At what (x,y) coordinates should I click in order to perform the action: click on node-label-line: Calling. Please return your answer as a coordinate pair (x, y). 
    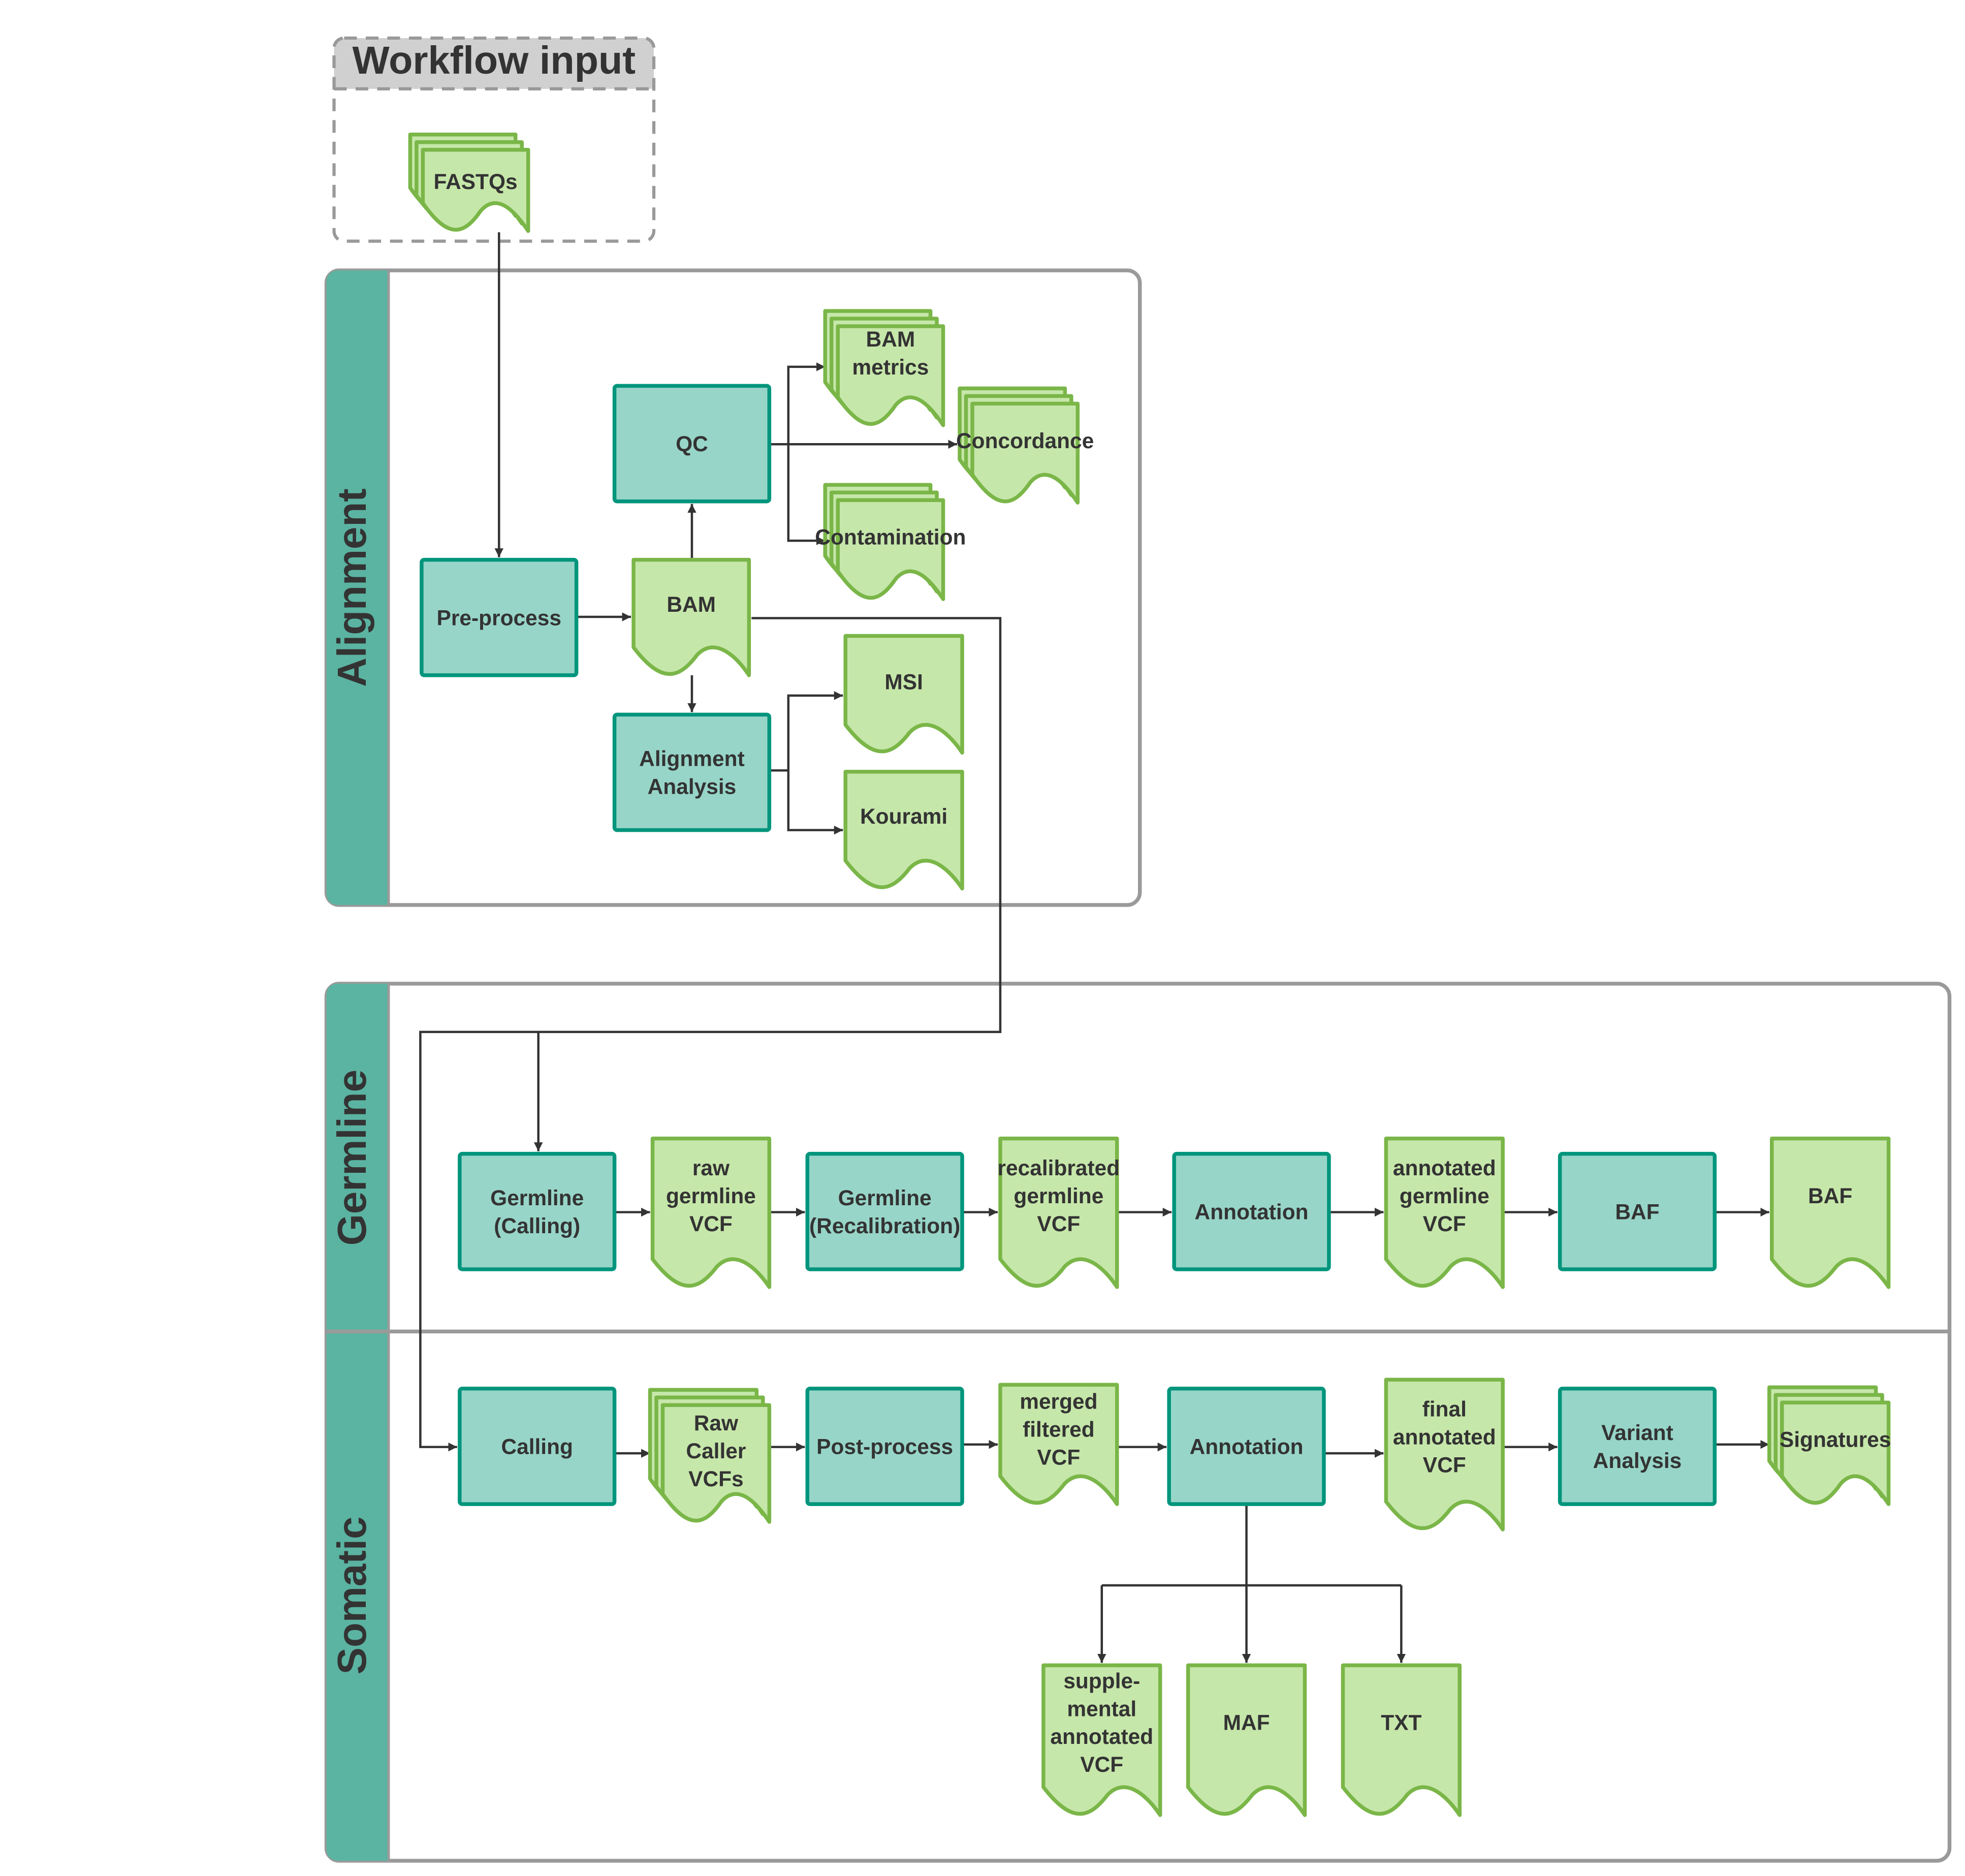
    Looking at the image, I should click on (537, 1446).